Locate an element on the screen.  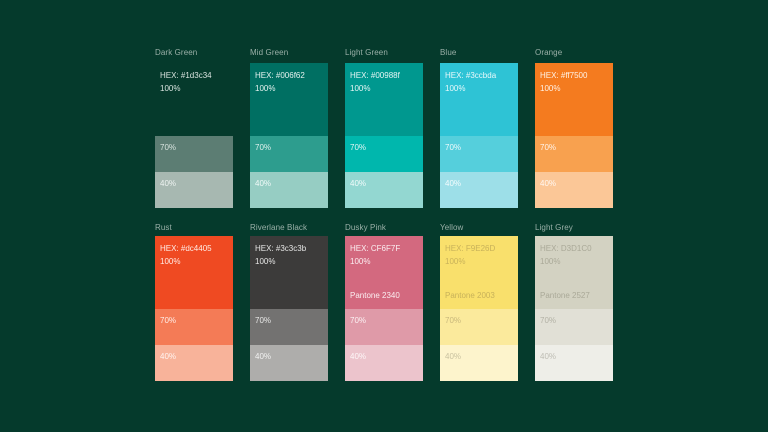
hex-label: HEX: #ff7500 is located at coordinates (564, 75).